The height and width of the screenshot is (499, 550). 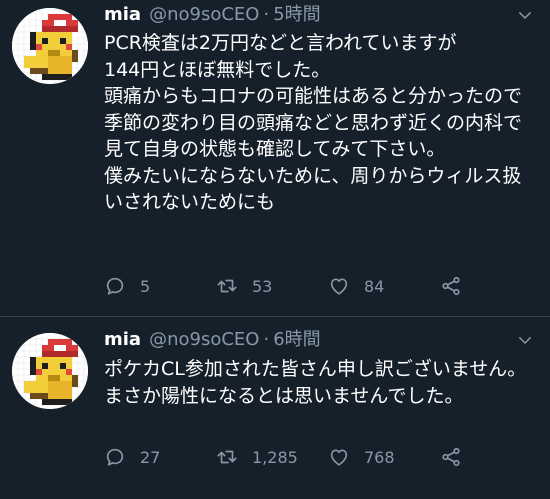 I want to click on tweet-header: mia @no9soCEO · 5時間, so click(x=307, y=15).